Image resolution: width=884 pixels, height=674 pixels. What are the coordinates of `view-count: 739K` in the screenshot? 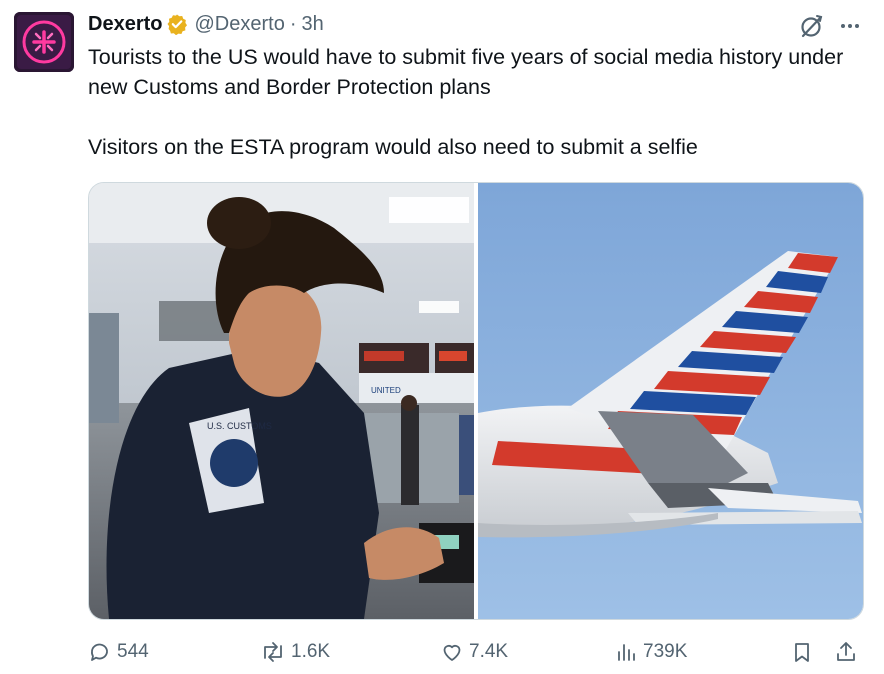 It's located at (665, 651).